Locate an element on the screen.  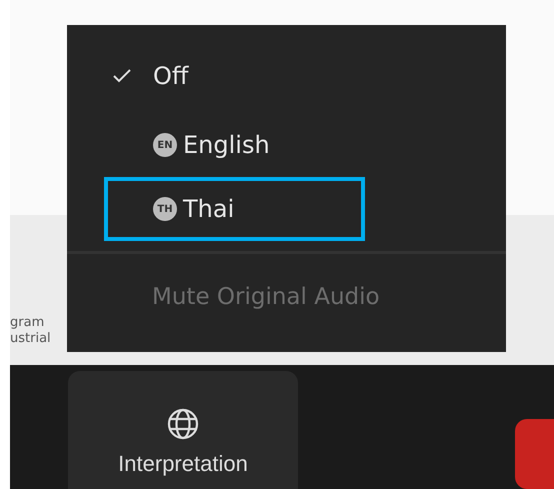
menu-label: English is located at coordinates (226, 145).